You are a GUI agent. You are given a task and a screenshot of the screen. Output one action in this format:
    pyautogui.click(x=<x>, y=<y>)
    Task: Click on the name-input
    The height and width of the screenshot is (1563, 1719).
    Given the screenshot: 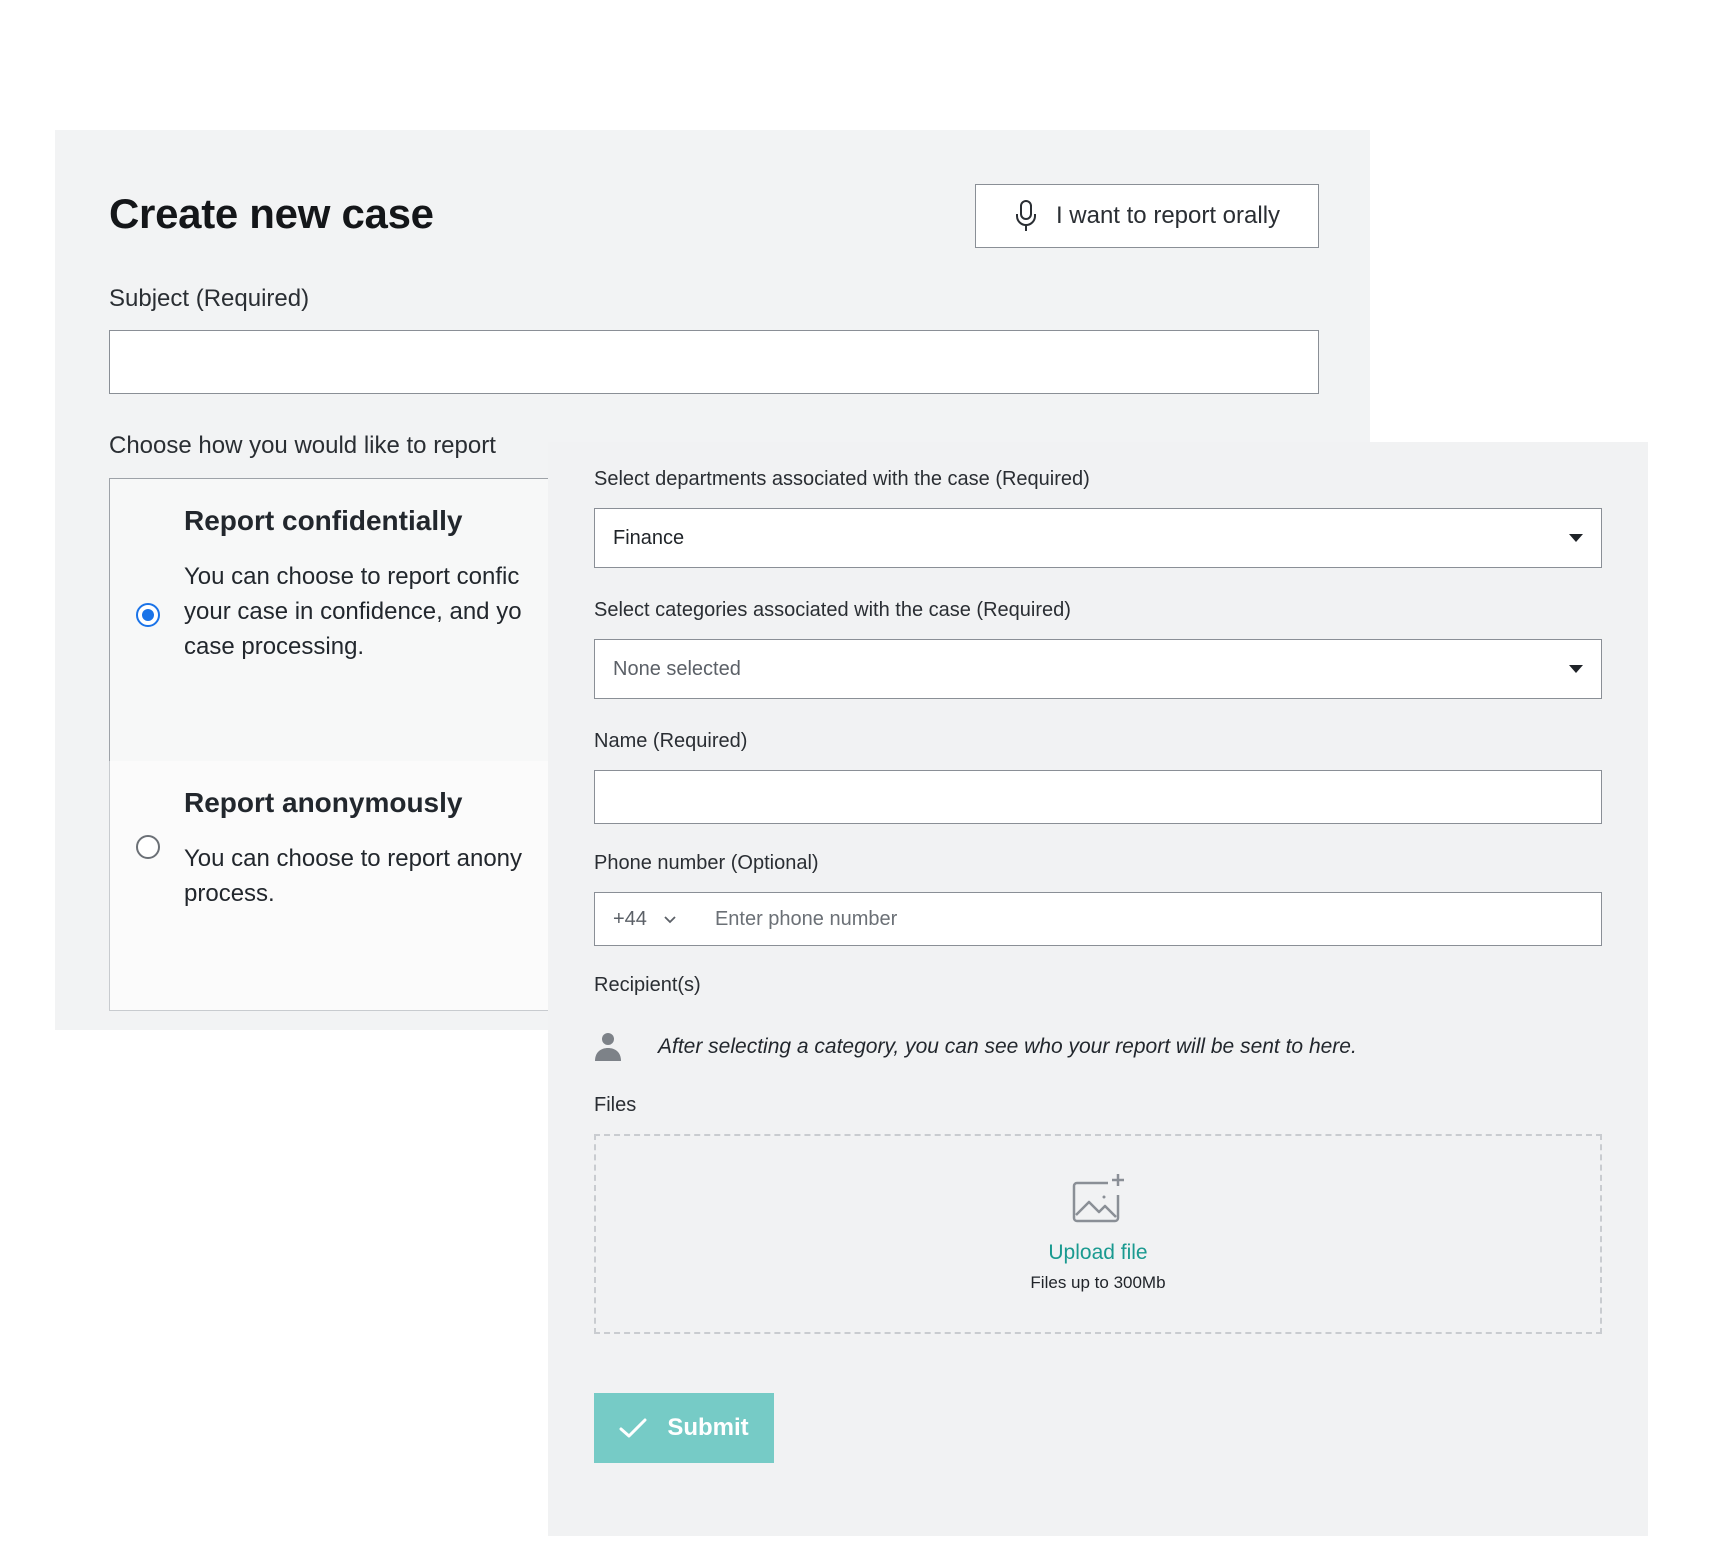 What is the action you would take?
    pyautogui.click(x=1098, y=797)
    